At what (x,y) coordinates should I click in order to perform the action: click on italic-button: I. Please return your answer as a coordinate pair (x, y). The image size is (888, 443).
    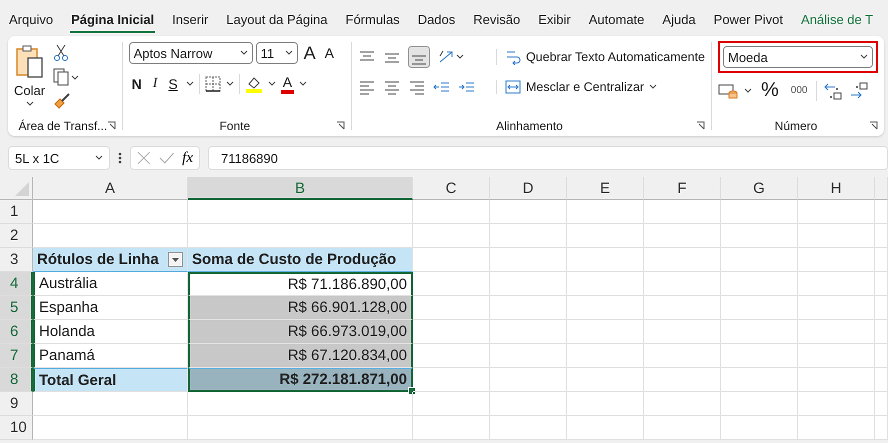
    Looking at the image, I should click on (155, 84).